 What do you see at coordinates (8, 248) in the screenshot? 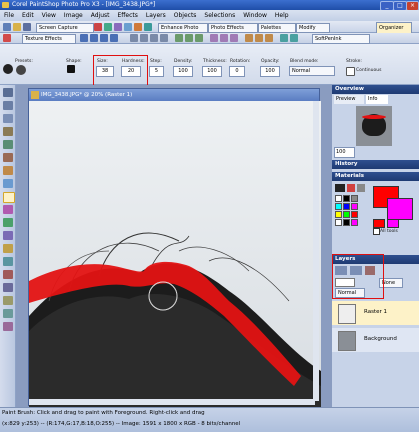
I see `flood-fill-tool-icon` at bounding box center [8, 248].